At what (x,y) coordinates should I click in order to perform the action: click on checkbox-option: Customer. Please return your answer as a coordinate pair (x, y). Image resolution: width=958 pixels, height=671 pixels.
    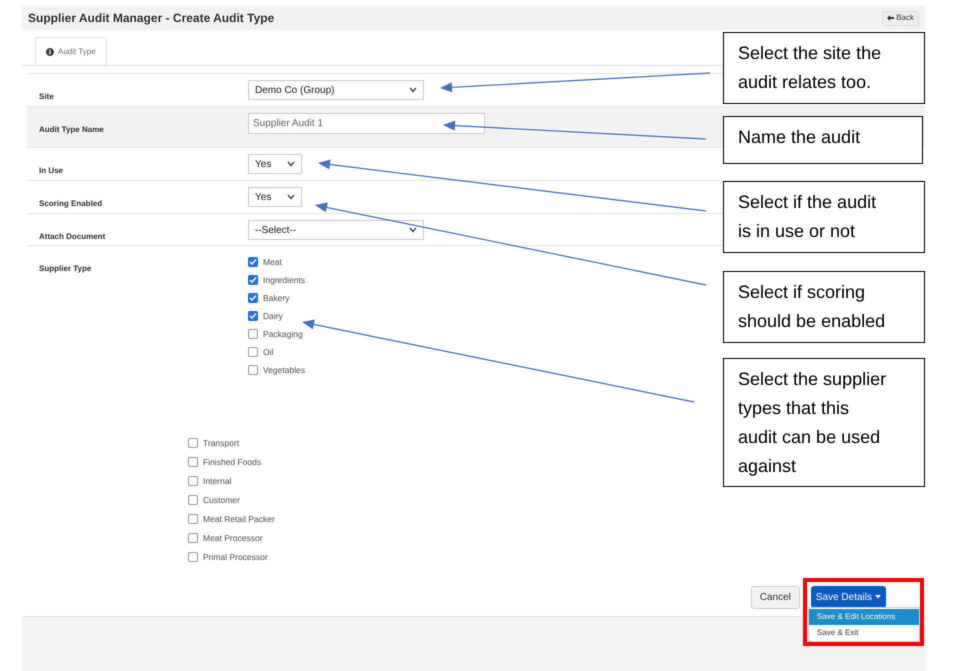
    Looking at the image, I should click on (214, 500).